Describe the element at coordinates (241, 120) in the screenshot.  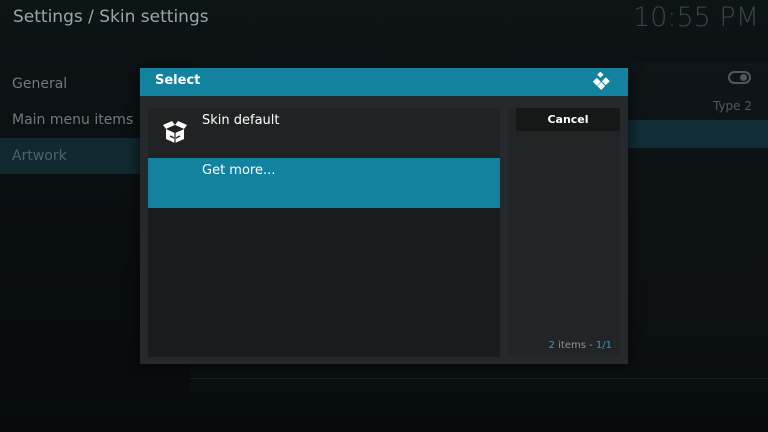
I see `list-item-label: Skin default` at that location.